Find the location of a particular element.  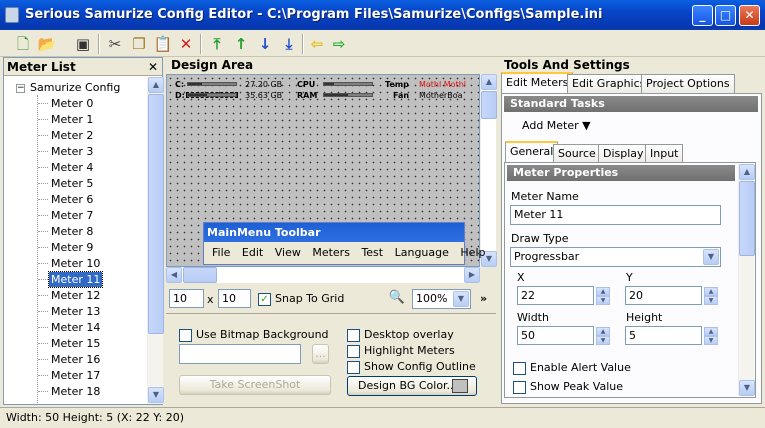

maximize-button: □ is located at coordinates (725, 15).